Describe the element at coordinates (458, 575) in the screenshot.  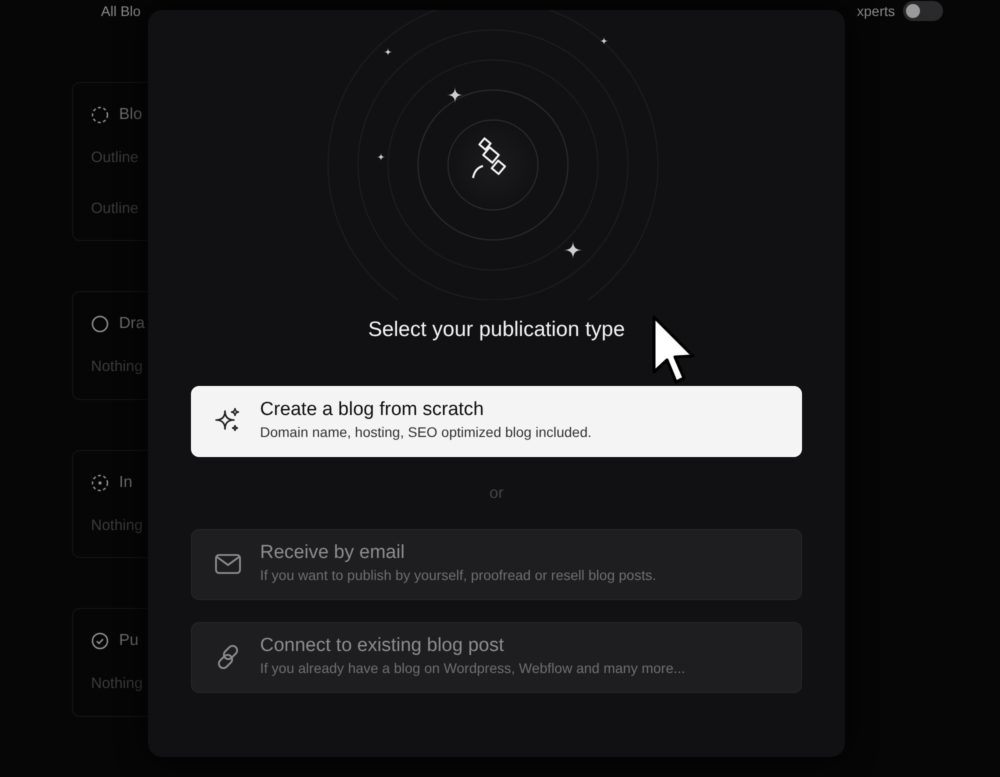
I see `option-description: If you want to publish by yourself, proofread or resell blog posts.` at that location.